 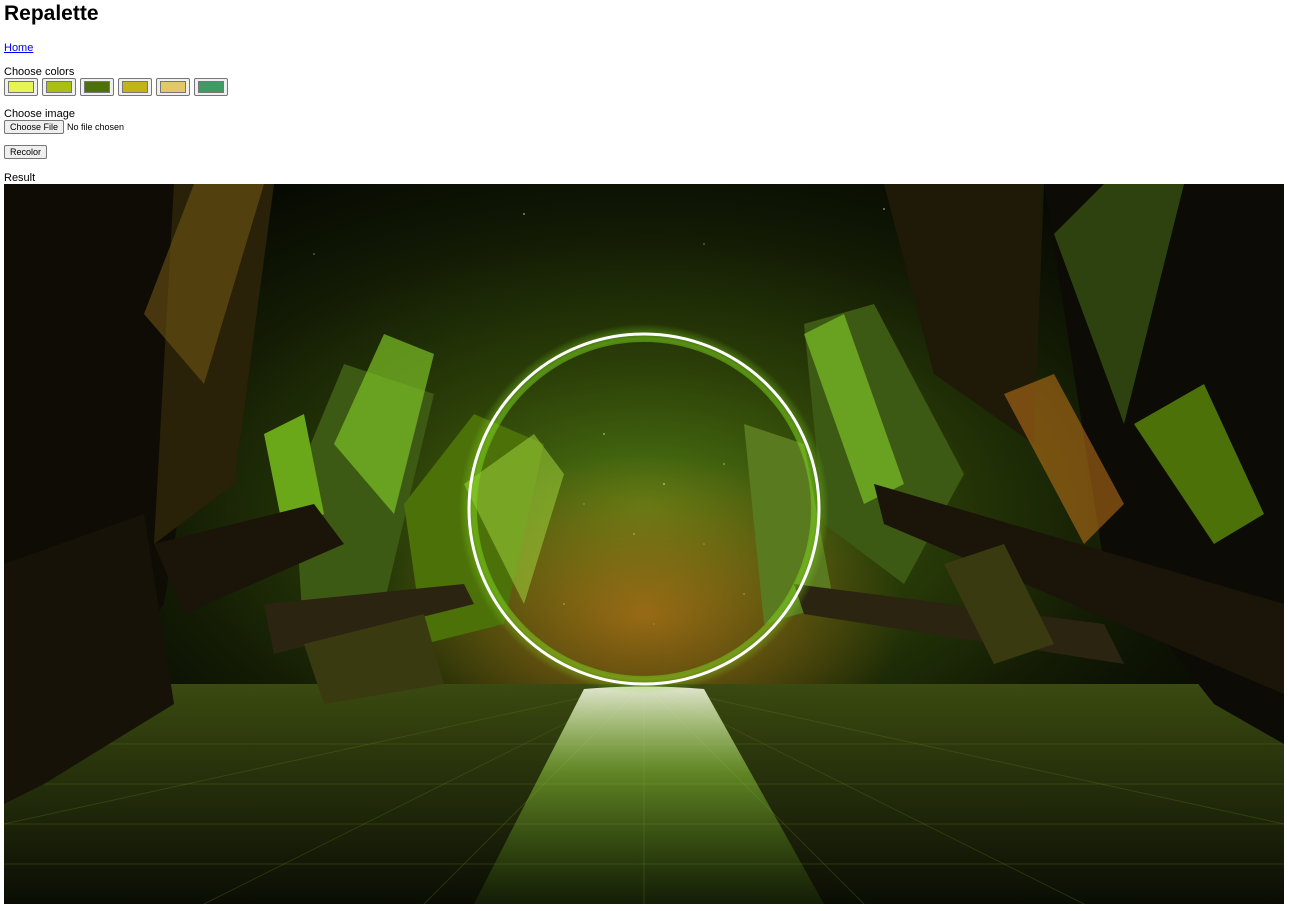 I want to click on color-swatch-3-fill, so click(x=97, y=87).